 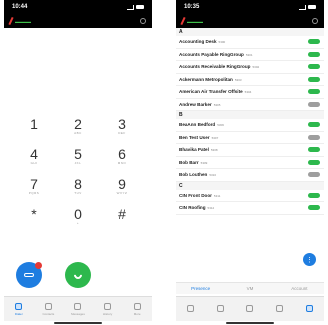 I want to click on entry-extension: 5300, so click(x=222, y=42).